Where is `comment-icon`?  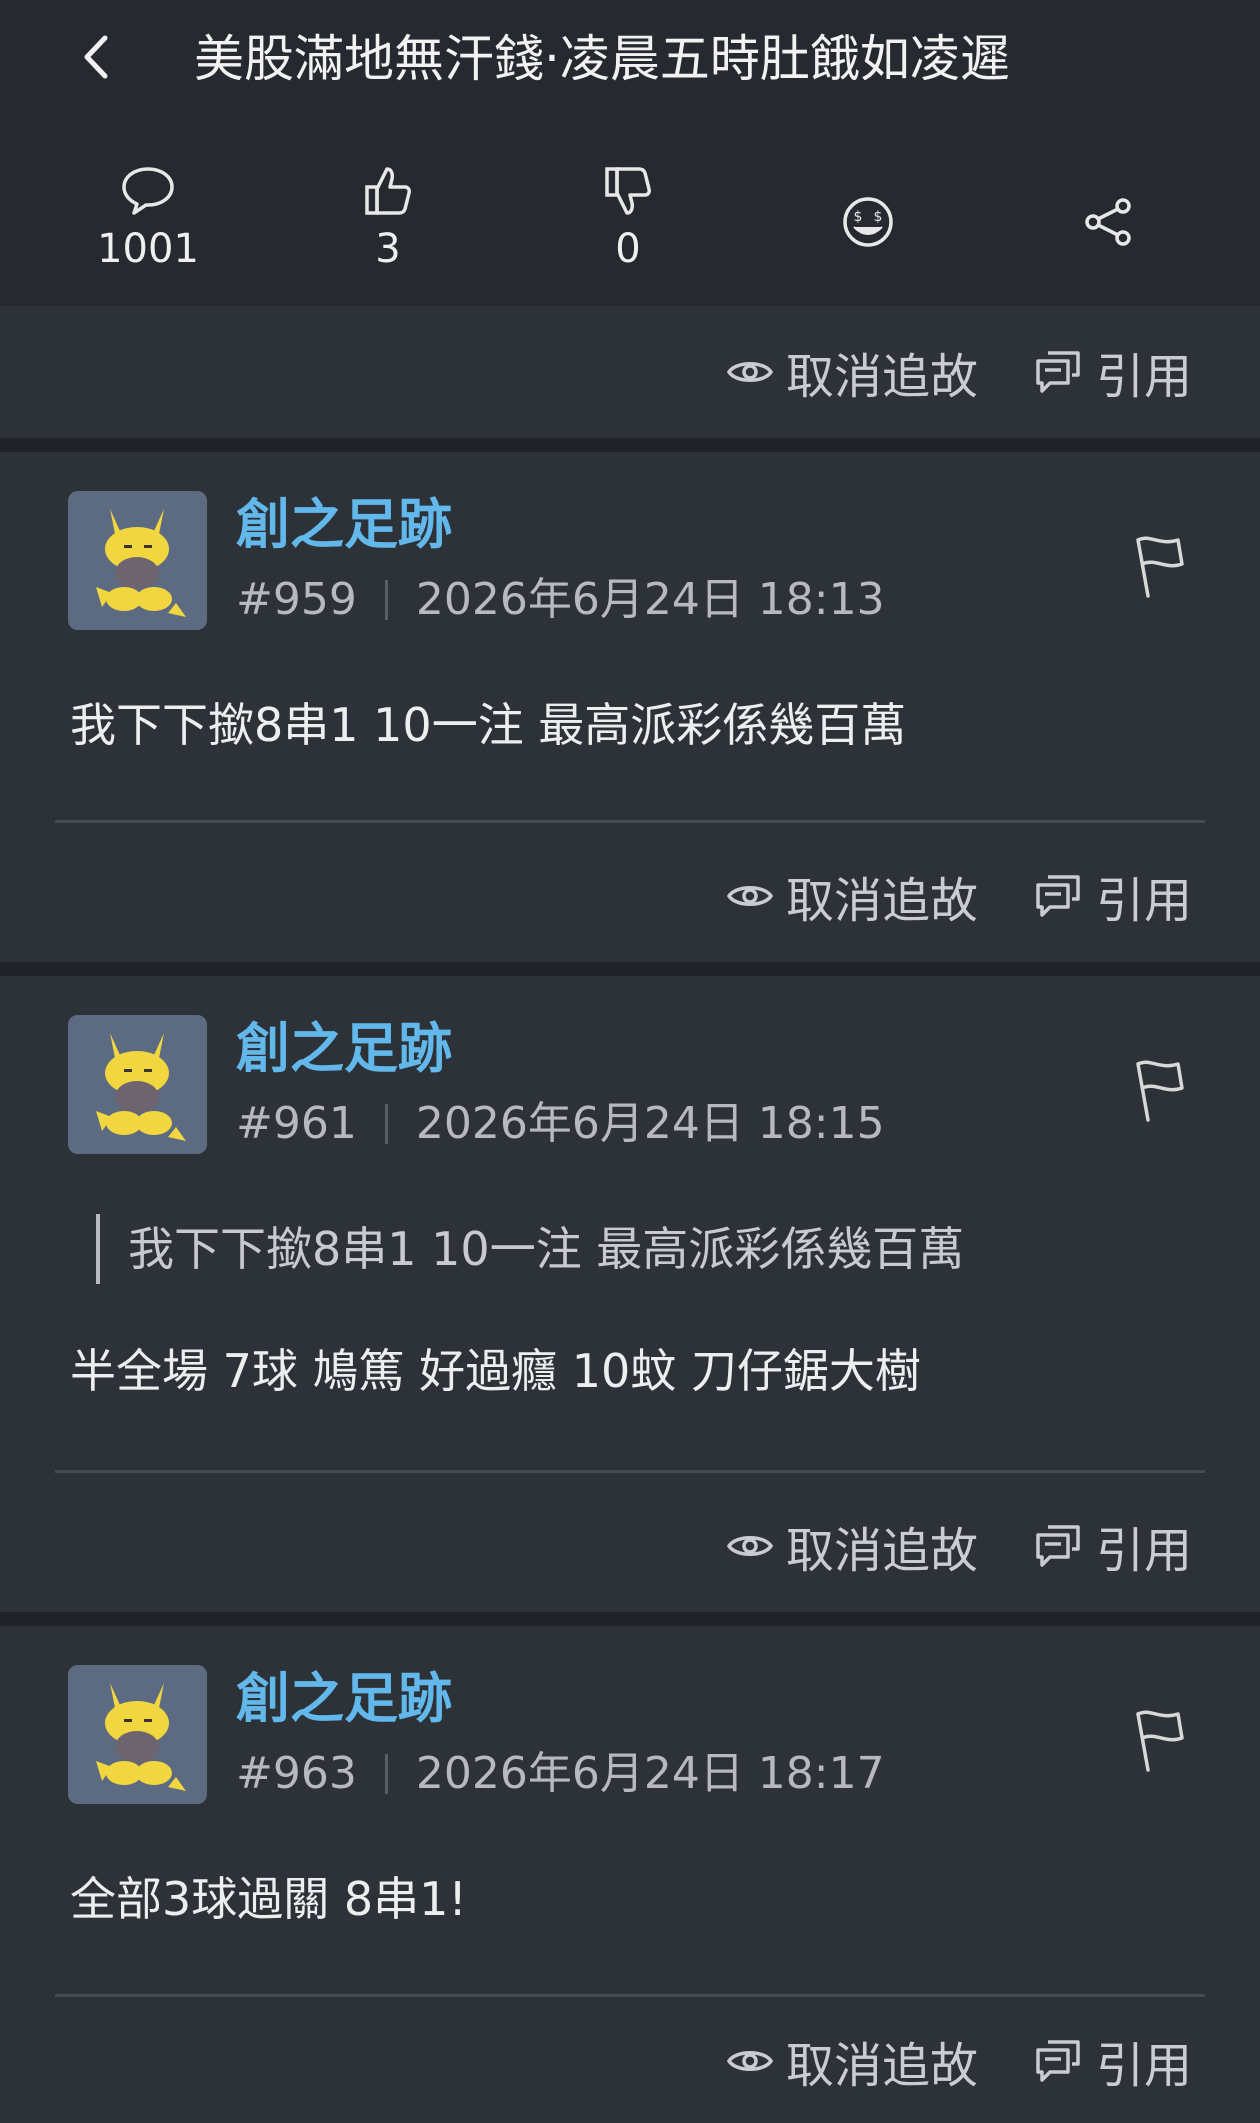
comment-icon is located at coordinates (148, 191).